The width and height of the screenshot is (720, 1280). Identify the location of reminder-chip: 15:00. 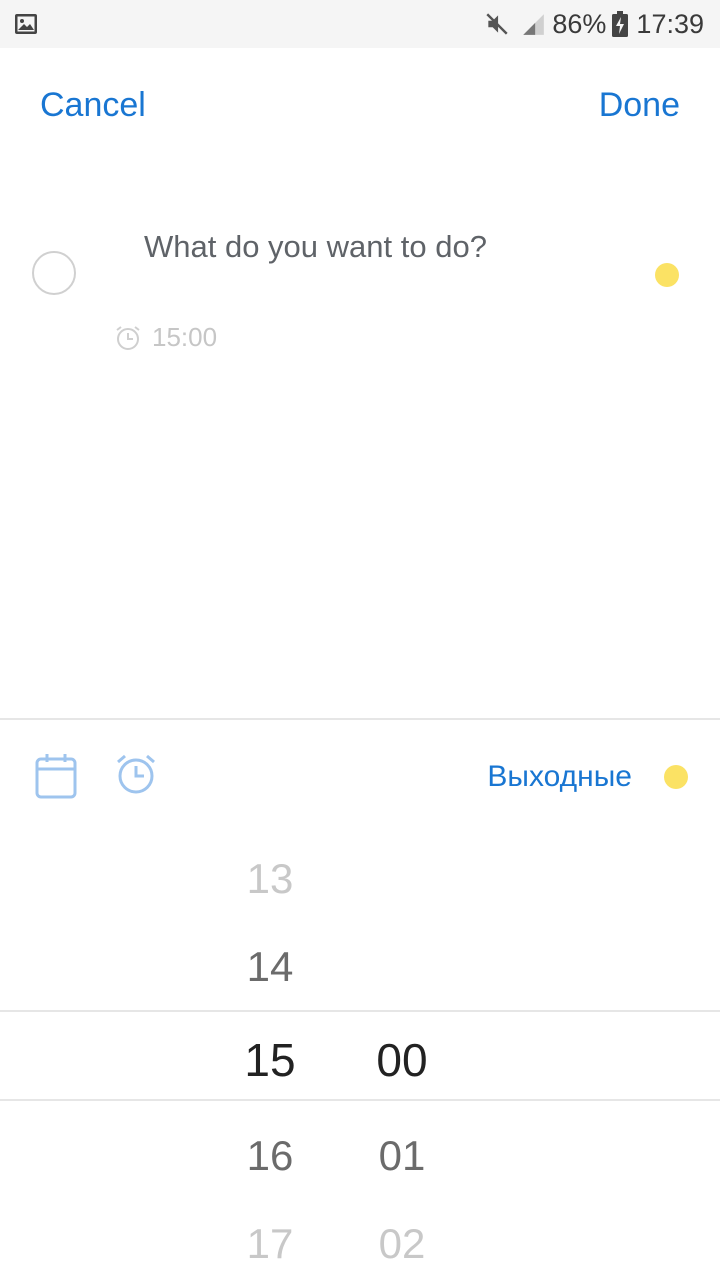
(165, 337).